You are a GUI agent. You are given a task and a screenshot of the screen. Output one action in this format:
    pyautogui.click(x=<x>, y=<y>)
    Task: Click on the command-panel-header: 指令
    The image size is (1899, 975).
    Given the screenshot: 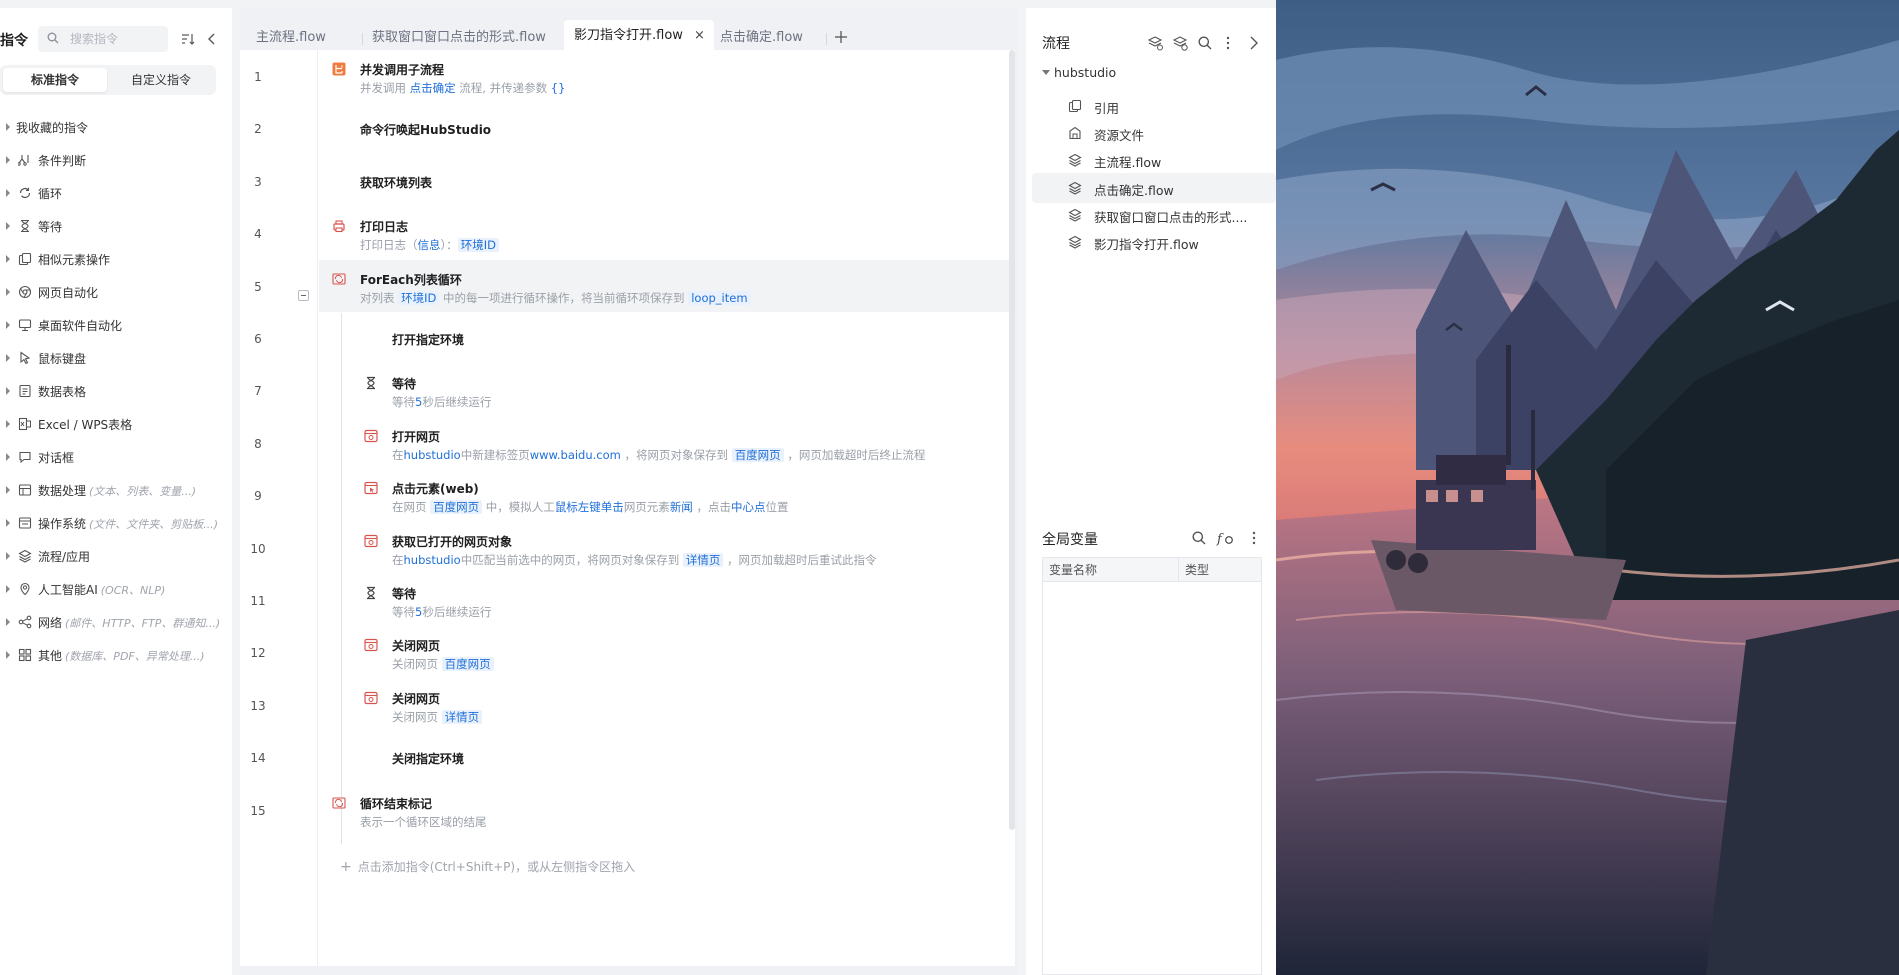 What is the action you would take?
    pyautogui.click(x=116, y=39)
    